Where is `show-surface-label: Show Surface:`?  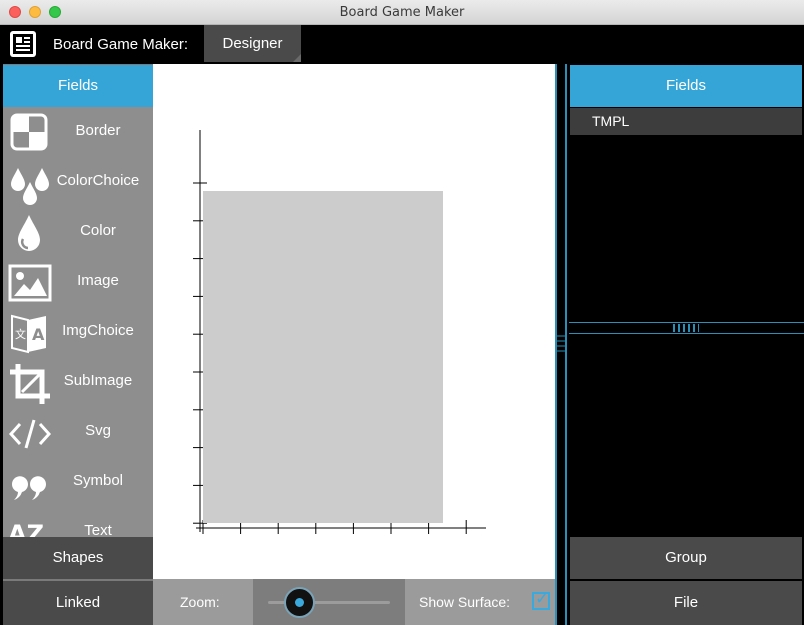 show-surface-label: Show Surface: is located at coordinates (465, 602).